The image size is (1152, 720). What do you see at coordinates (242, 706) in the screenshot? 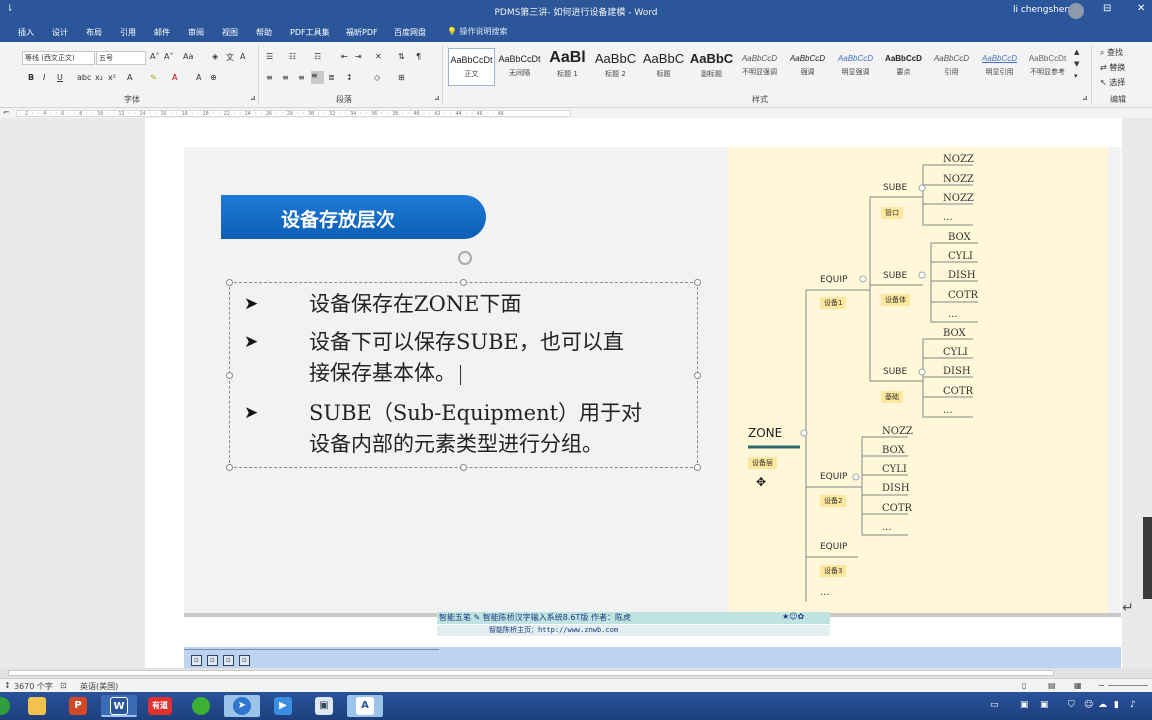
I see `taskbar-feishu: ➤` at bounding box center [242, 706].